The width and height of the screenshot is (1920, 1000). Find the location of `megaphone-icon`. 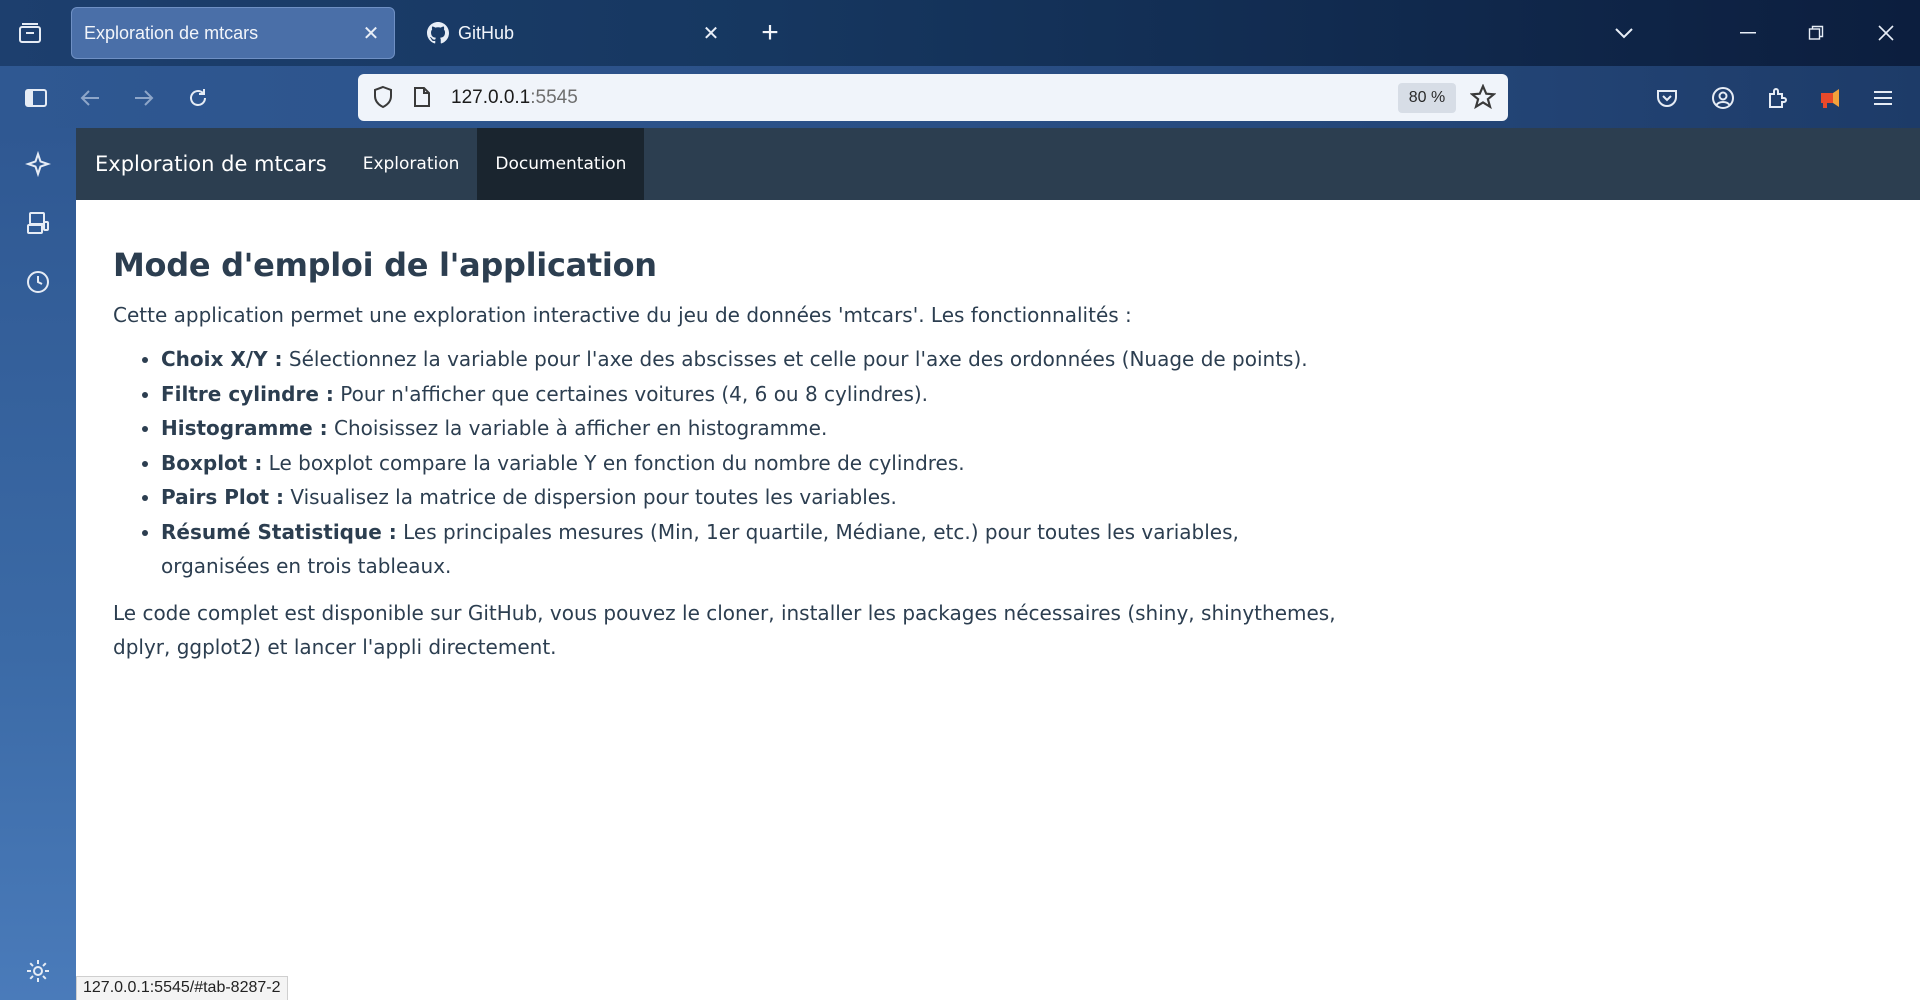

megaphone-icon is located at coordinates (1830, 98).